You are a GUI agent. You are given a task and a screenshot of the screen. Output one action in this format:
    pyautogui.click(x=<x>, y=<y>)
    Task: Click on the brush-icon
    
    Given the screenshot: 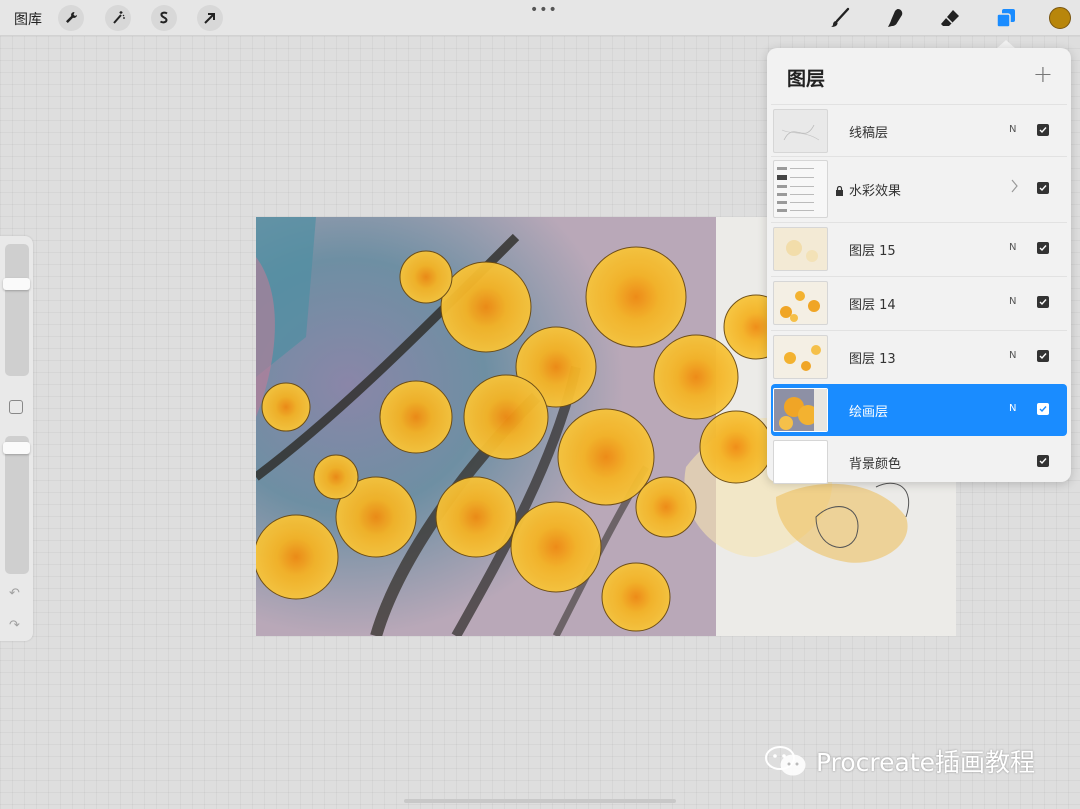 What is the action you would take?
    pyautogui.click(x=840, y=18)
    